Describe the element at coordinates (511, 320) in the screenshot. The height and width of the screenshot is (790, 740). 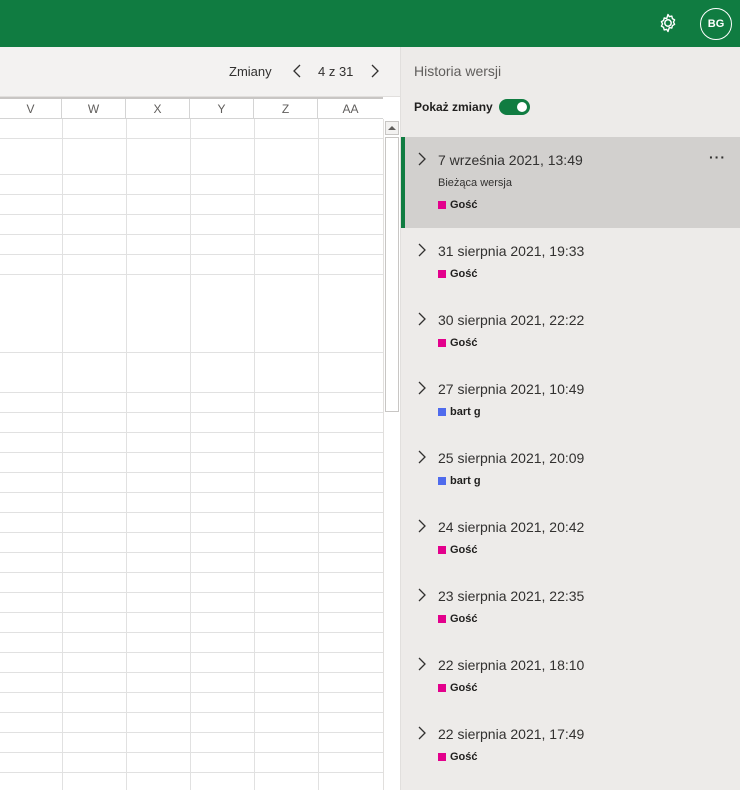
I see `version-date: 30 sierpnia 2021, 22:22` at that location.